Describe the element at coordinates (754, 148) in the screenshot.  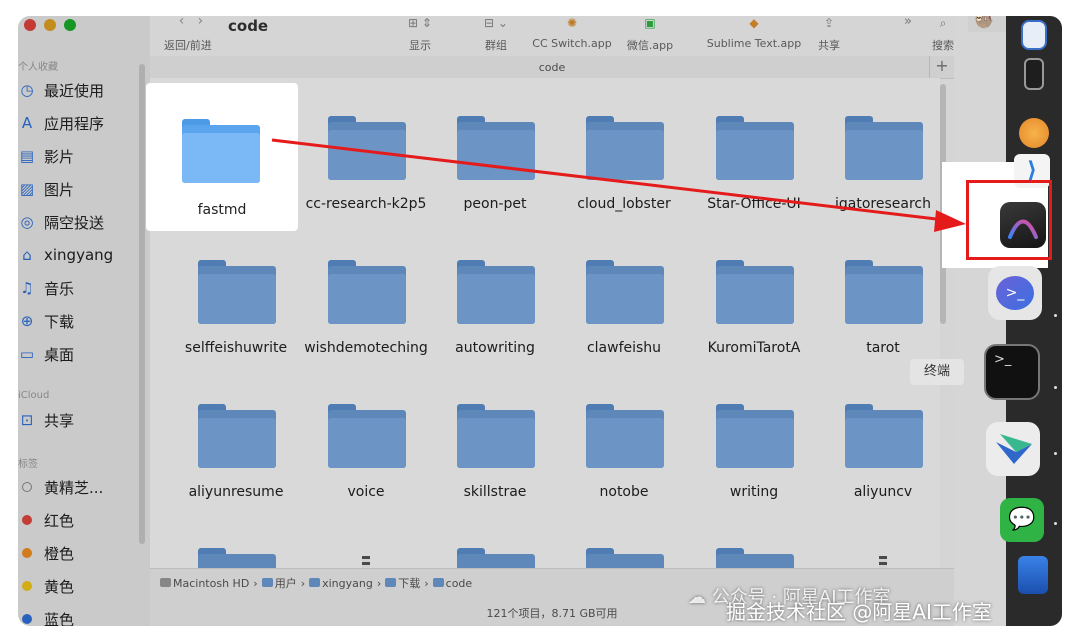
I see `folder-item: Star-Office-UI` at that location.